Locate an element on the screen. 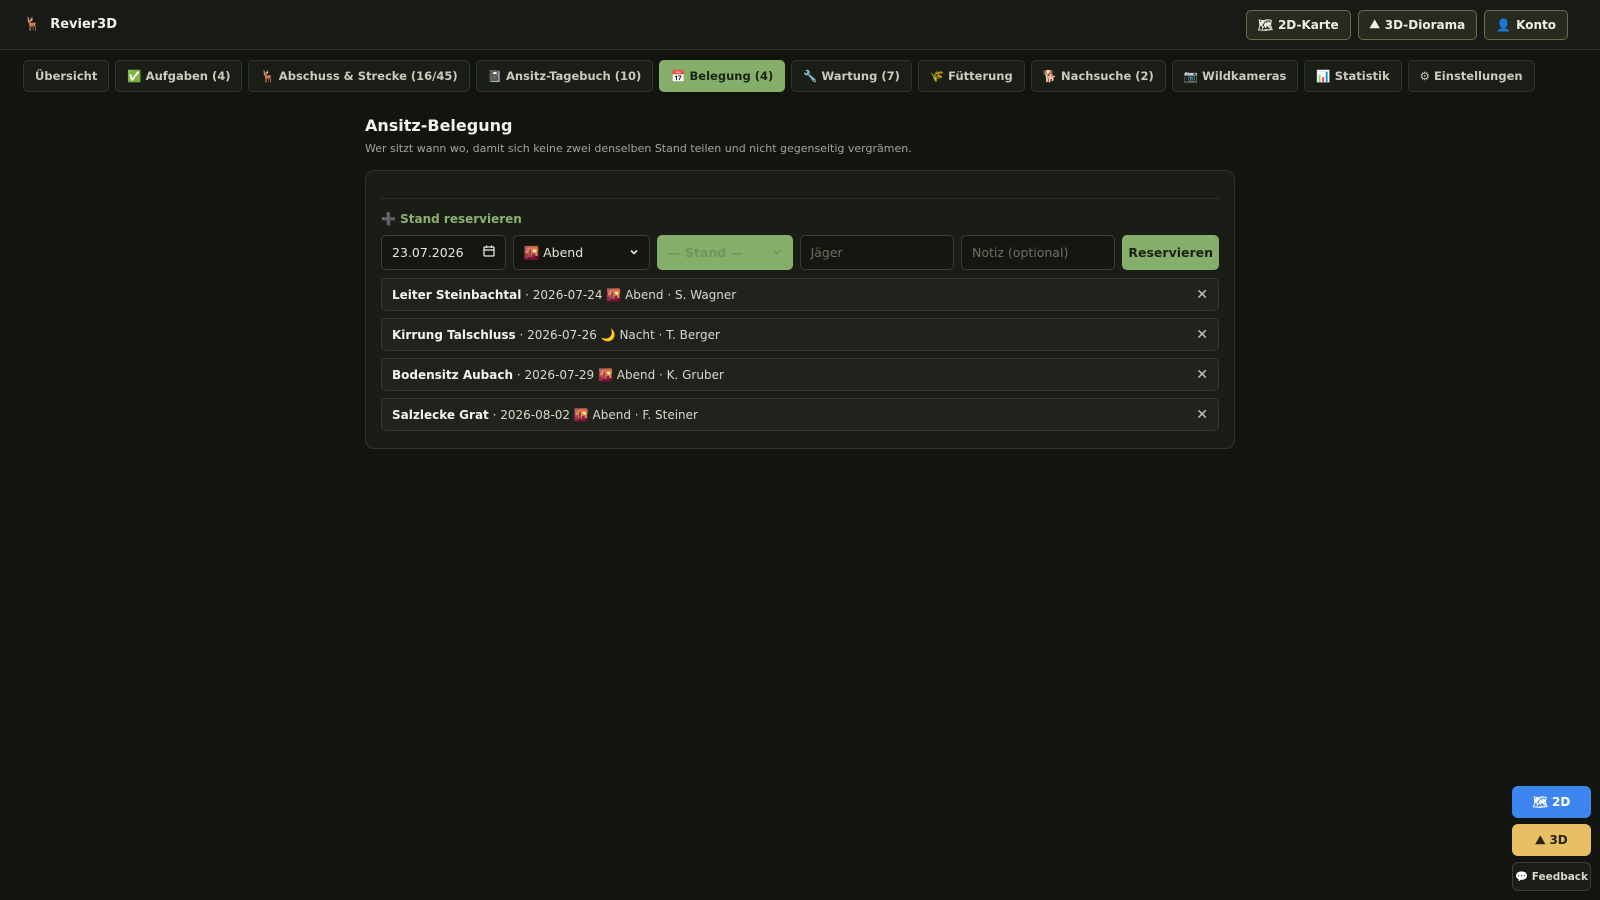 Image resolution: width=1600 pixels, height=900 pixels. reservation-details: · 2026-08-02 🌇 Abend · F. Steiner is located at coordinates (593, 414).